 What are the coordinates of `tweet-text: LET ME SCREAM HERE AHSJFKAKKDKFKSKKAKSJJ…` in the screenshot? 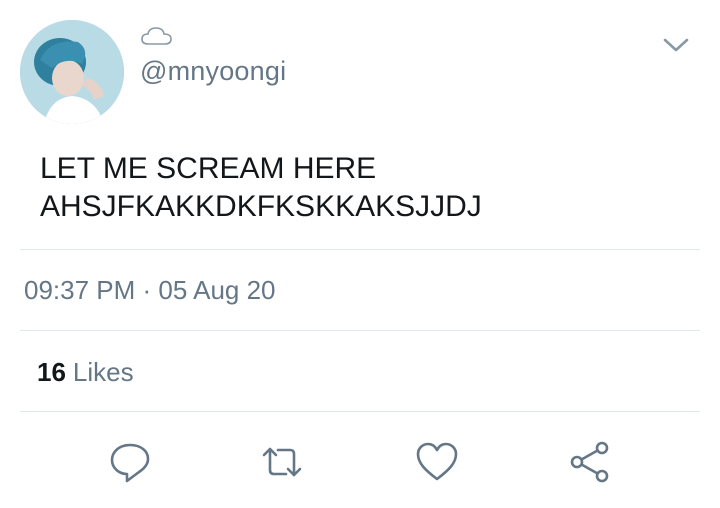 It's located at (360, 188).